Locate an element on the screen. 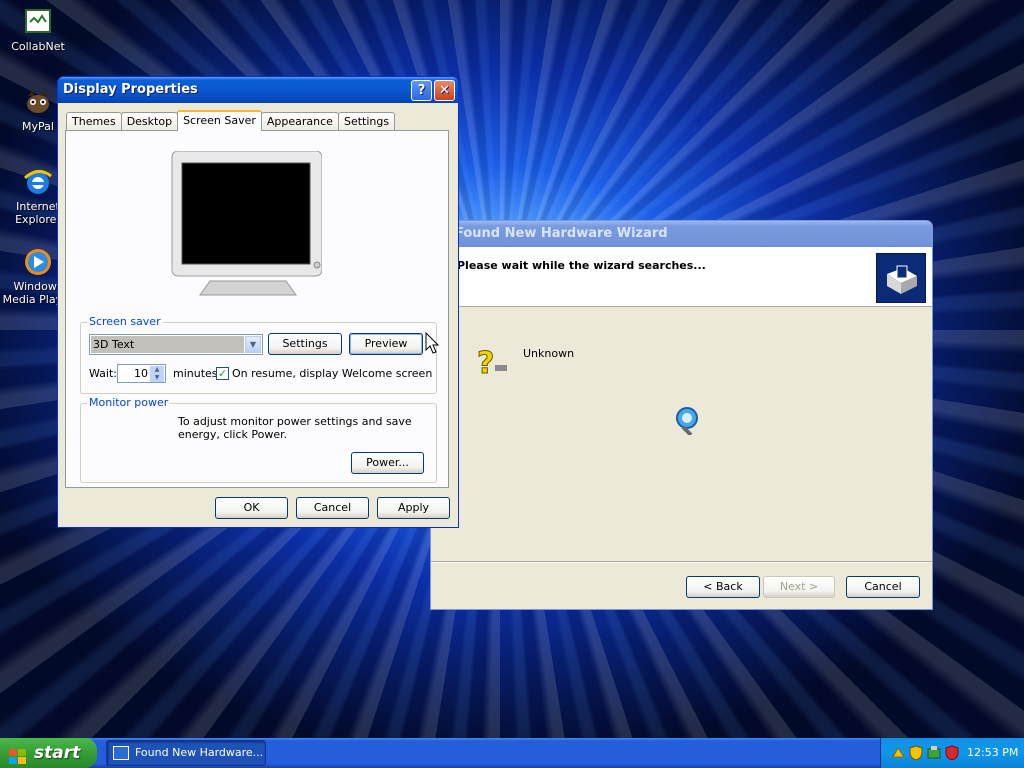 The image size is (1024, 768). ok-button: OK is located at coordinates (251, 508).